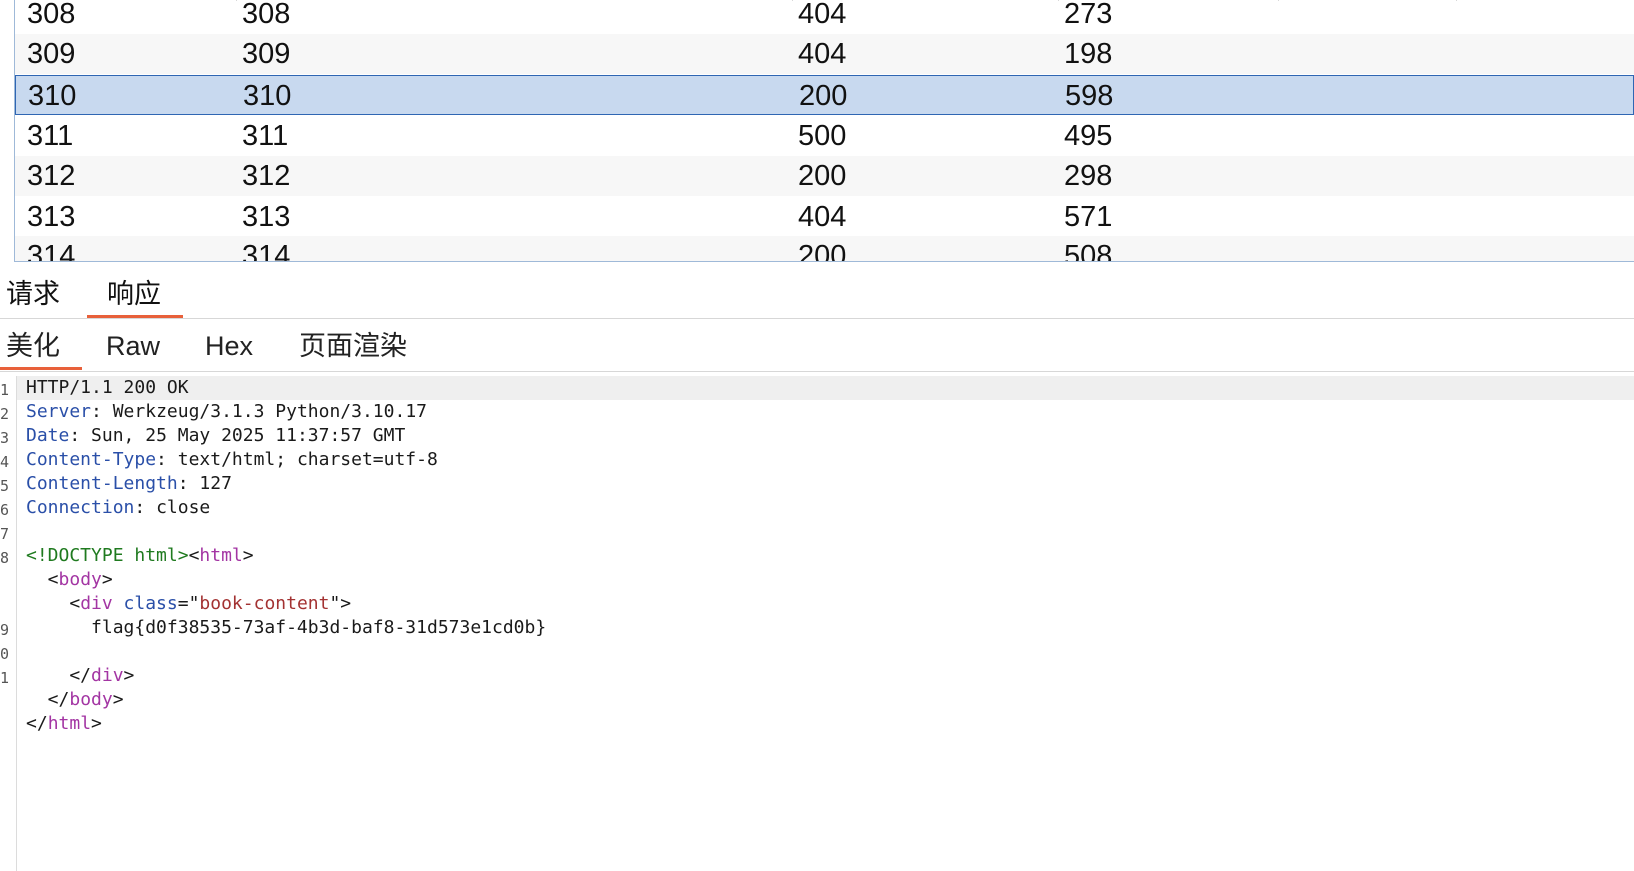  What do you see at coordinates (266, 217) in the screenshot?
I see `cell-payload: 313` at bounding box center [266, 217].